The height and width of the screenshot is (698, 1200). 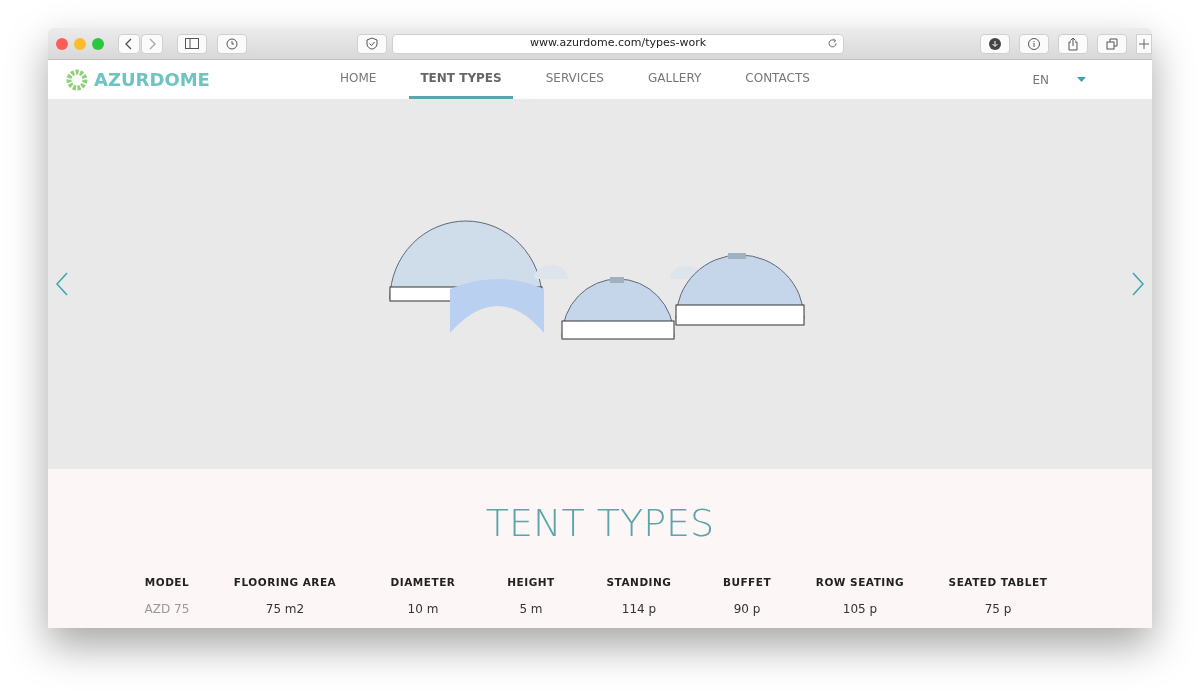 I want to click on download-icon, so click(x=995, y=43).